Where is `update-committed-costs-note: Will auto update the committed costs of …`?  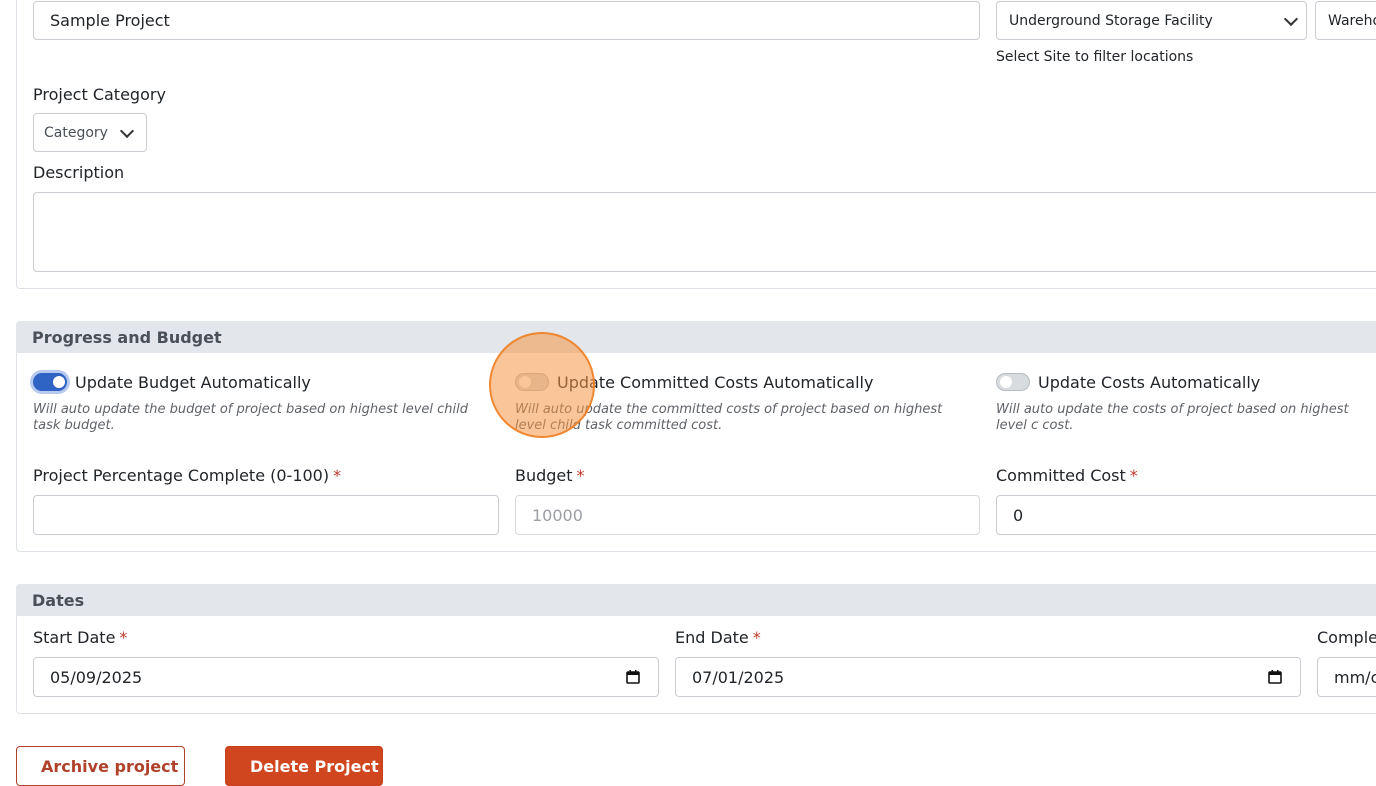
update-committed-costs-note: Will auto update the committed costs of … is located at coordinates (729, 417).